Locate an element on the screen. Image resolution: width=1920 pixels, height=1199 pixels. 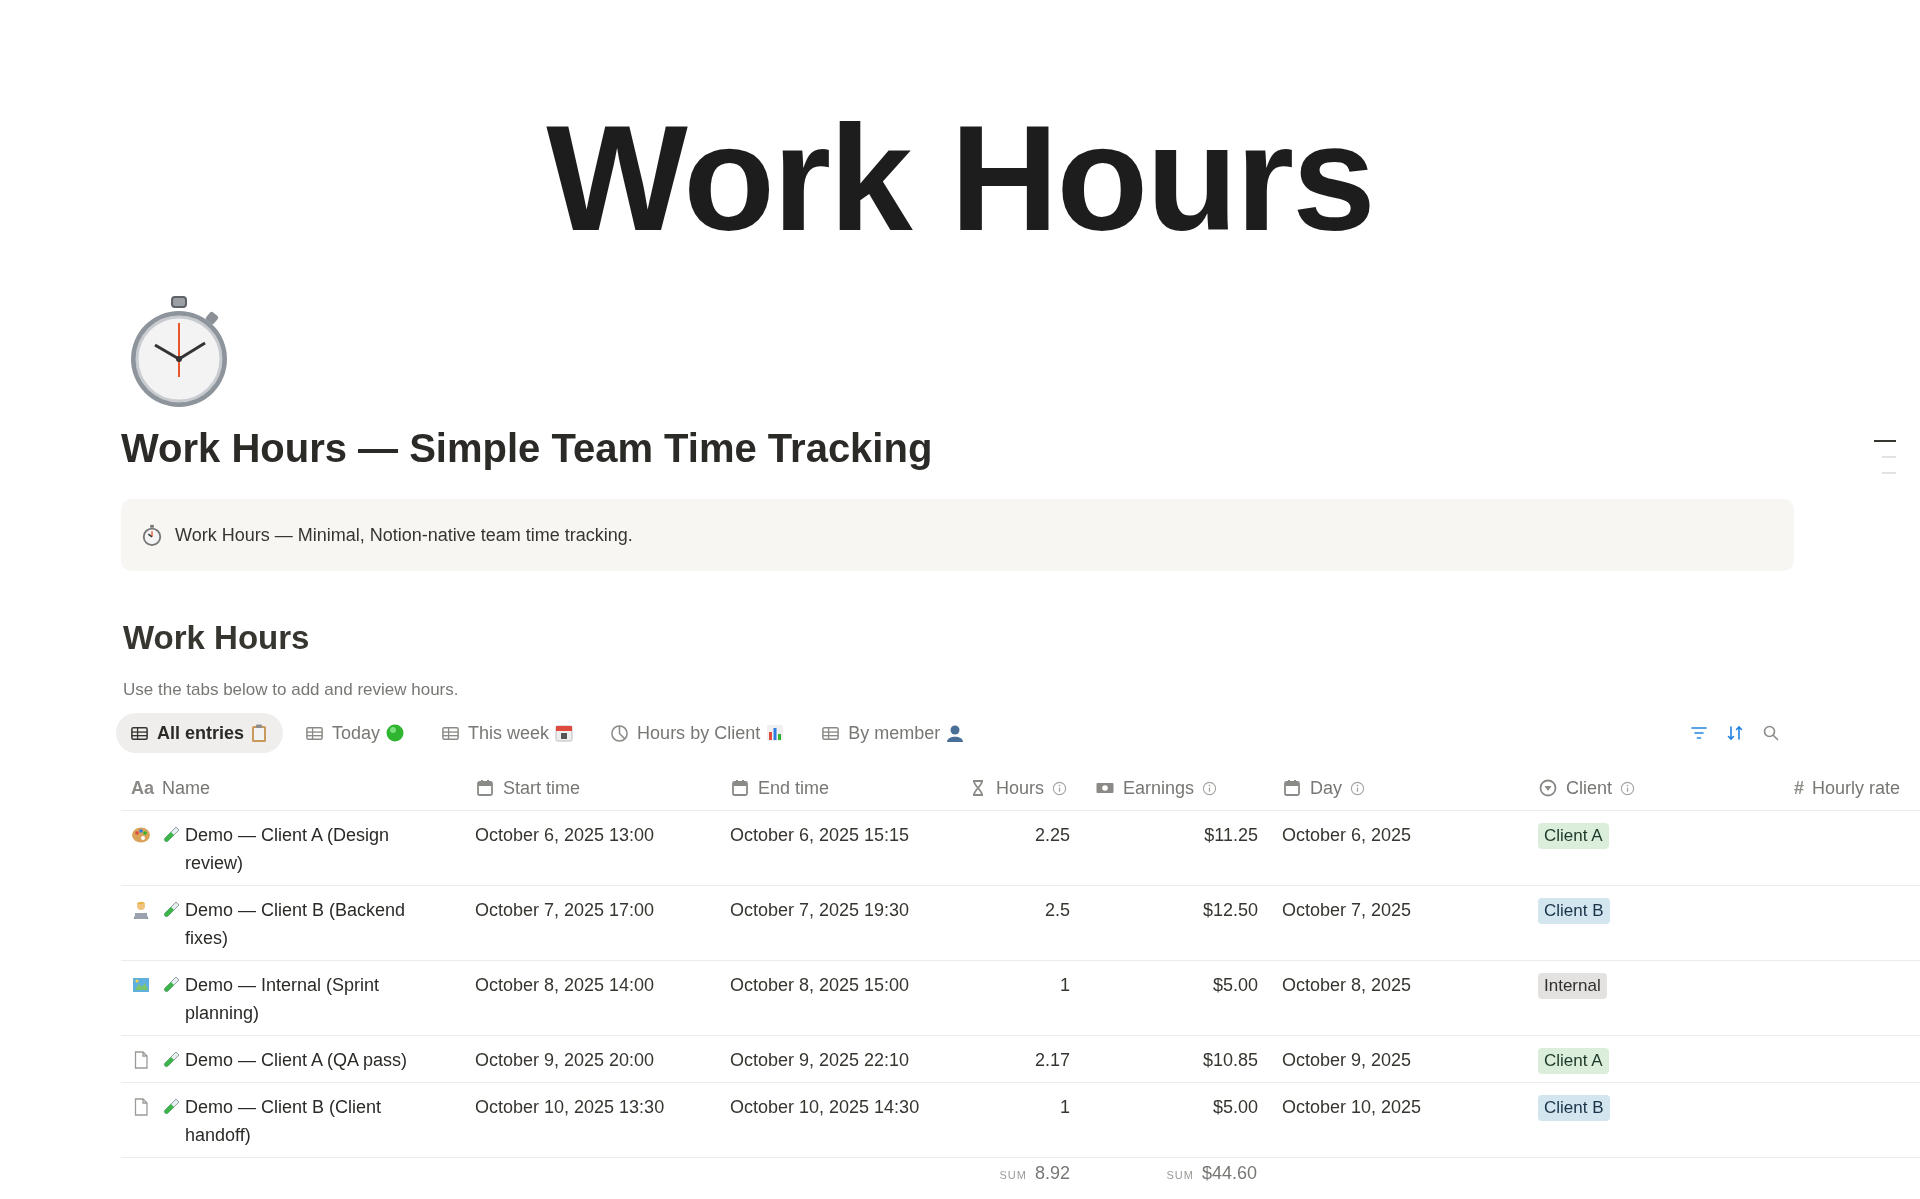
pie-chart-icon is located at coordinates (620, 733).